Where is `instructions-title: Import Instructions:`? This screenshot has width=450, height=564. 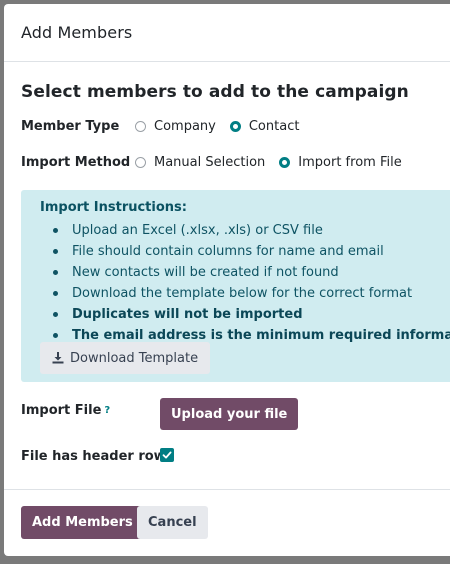
instructions-title: Import Instructions: is located at coordinates (113, 207).